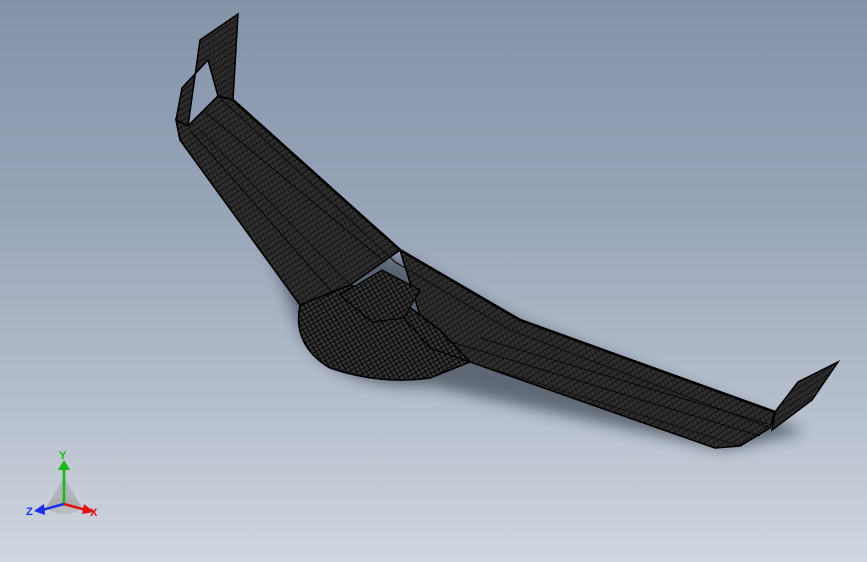 This screenshot has width=867, height=562. I want to click on z-axis-label: Z, so click(29, 512).